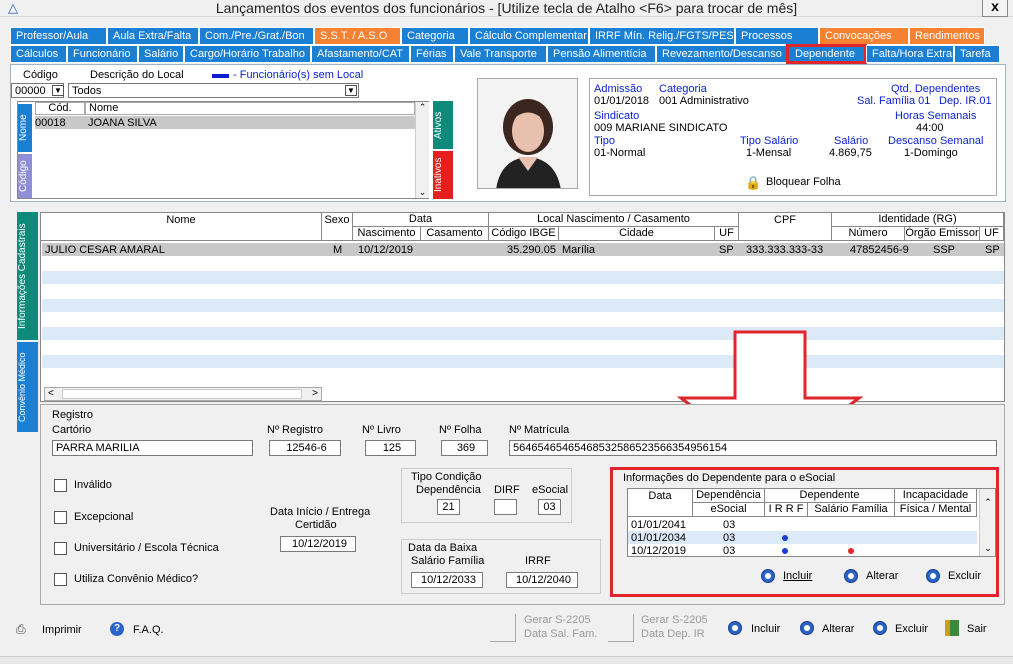 This screenshot has width=1013, height=664. Describe the element at coordinates (60, 485) in the screenshot. I see `invalido-checkbox` at that location.